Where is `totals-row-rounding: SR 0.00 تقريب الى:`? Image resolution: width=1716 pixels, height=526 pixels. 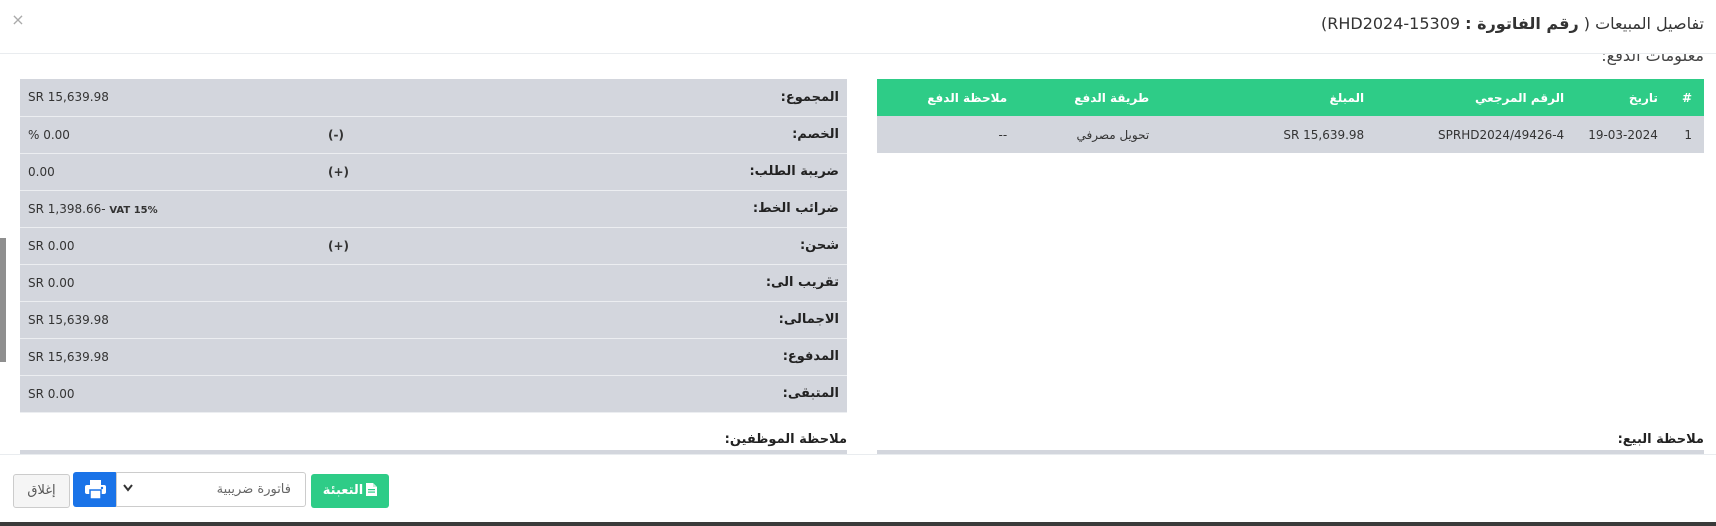
totals-row-rounding: SR 0.00 تقريب الى: is located at coordinates (433, 283).